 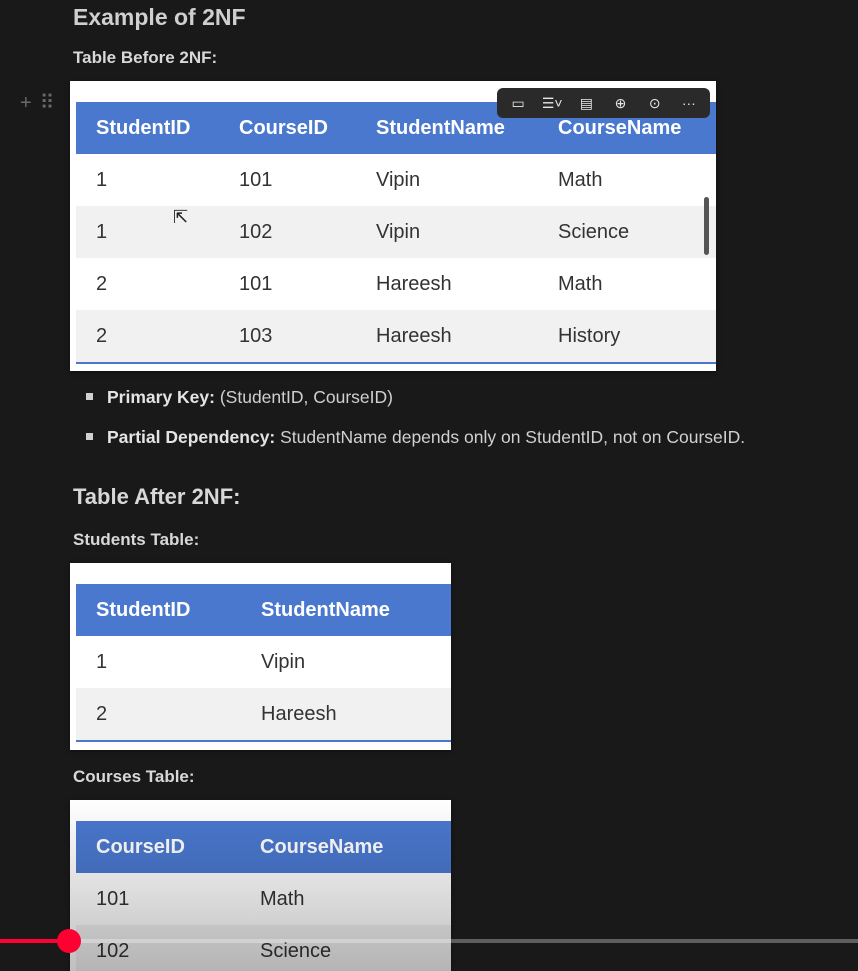 I want to click on courses-table: CourseID CourseName 101 Math 102 Science, so click(x=263, y=896).